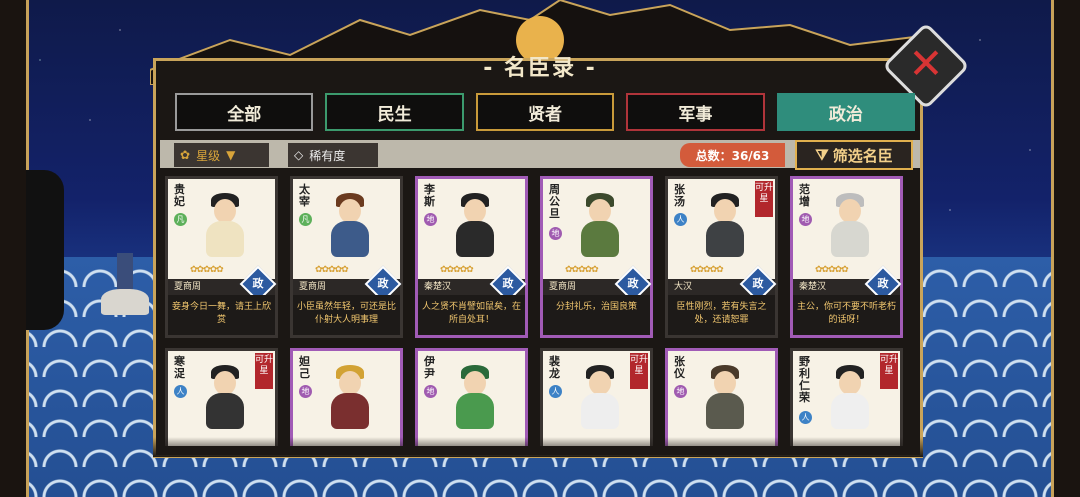 Image resolution: width=1080 pixels, height=497 pixels. I want to click on minister-quote: 臣性刚烈，若有失言之处，还请恕罪, so click(721, 315).